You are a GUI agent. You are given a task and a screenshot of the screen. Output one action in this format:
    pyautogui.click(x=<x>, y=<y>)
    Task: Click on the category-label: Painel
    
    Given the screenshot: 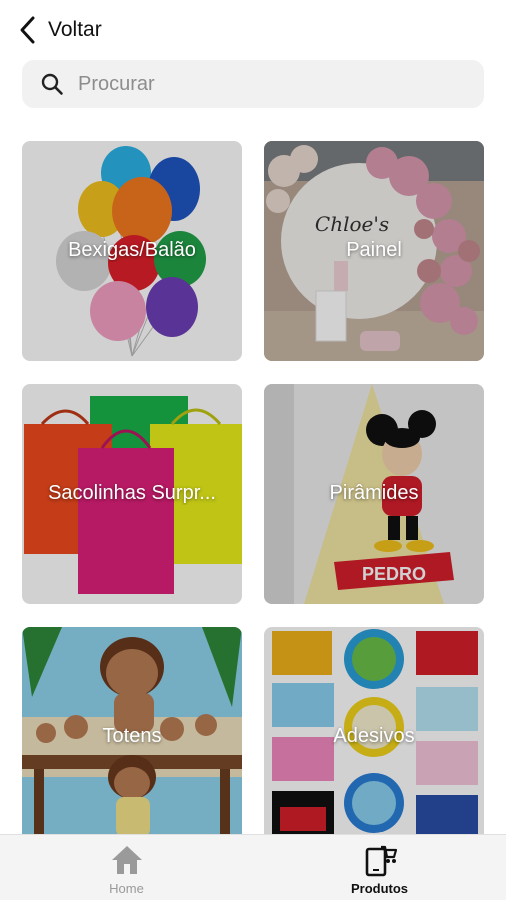 What is the action you would take?
    pyautogui.click(x=374, y=250)
    